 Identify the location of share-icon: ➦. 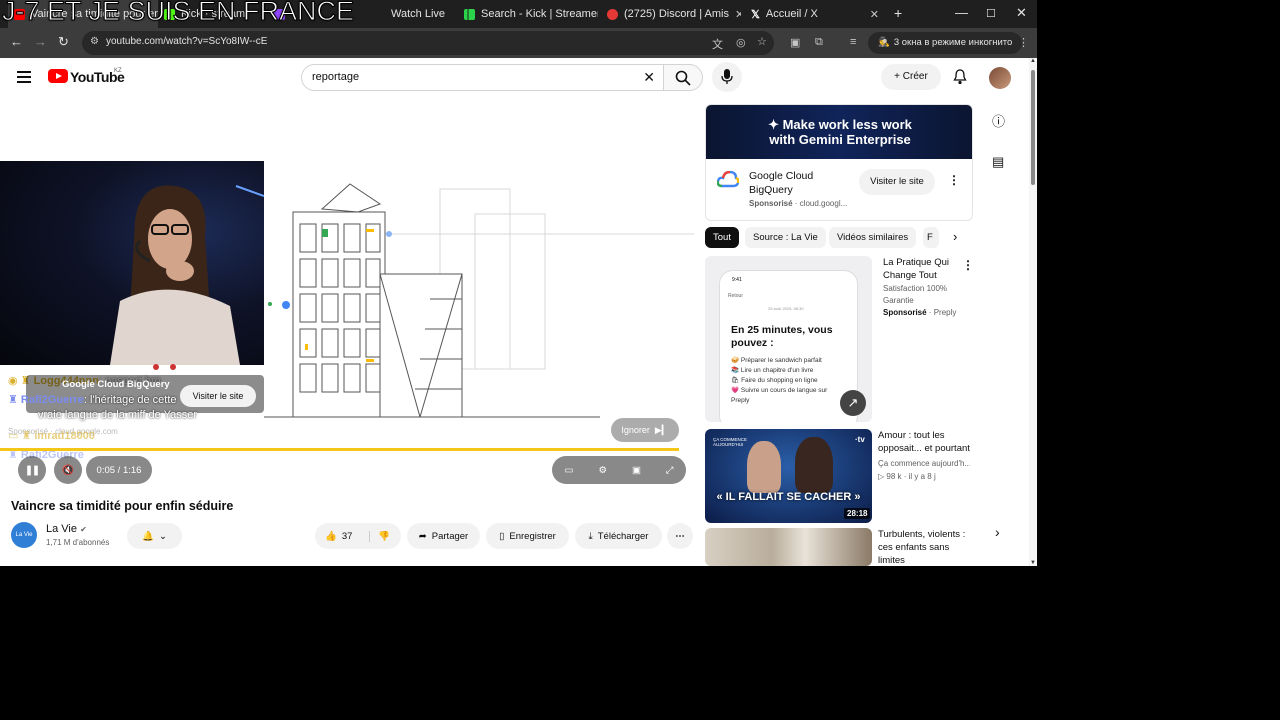
(422, 536).